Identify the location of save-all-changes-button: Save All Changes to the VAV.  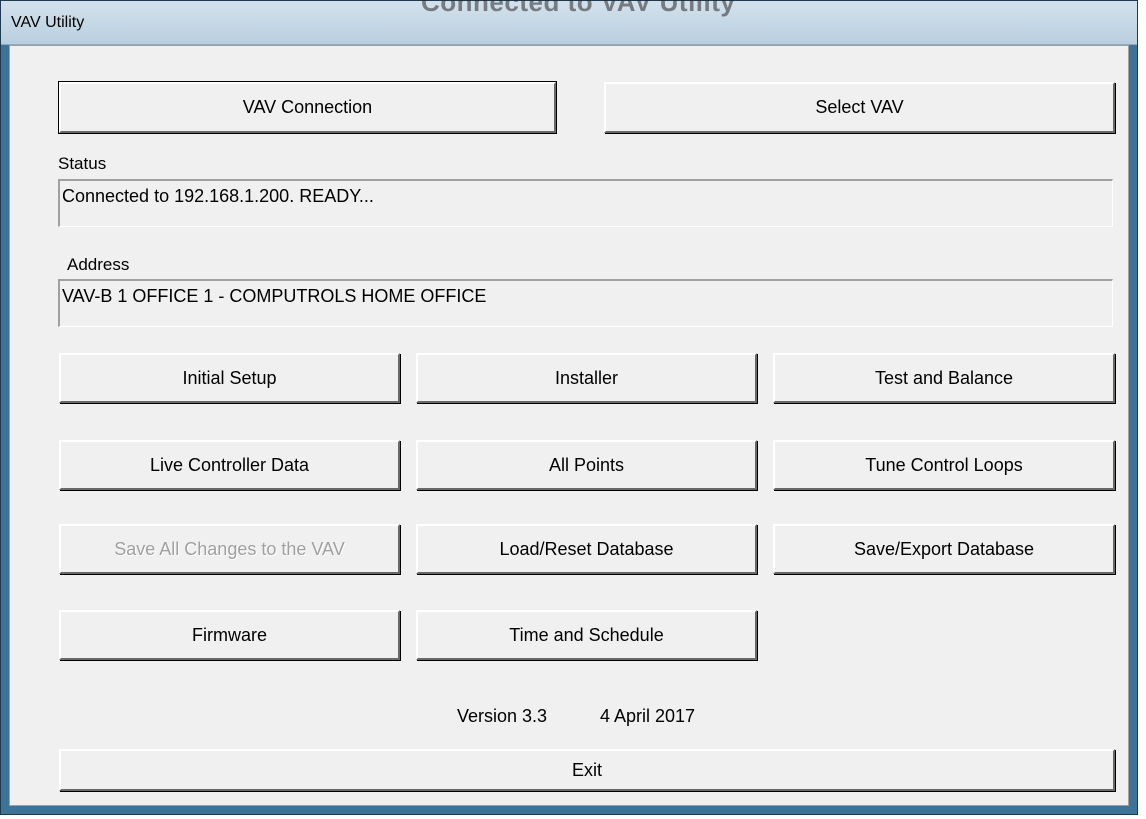
(229, 549).